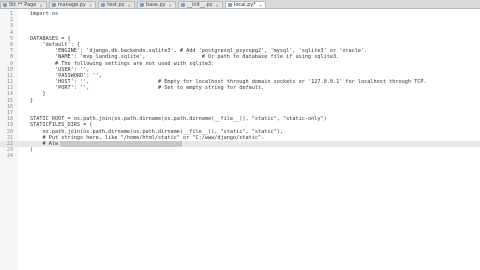 The image size is (480, 270). I want to click on tab-label: local.py*, so click(244, 5).